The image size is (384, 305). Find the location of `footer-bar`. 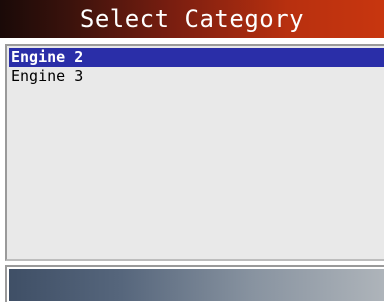

footer-bar is located at coordinates (196, 285).